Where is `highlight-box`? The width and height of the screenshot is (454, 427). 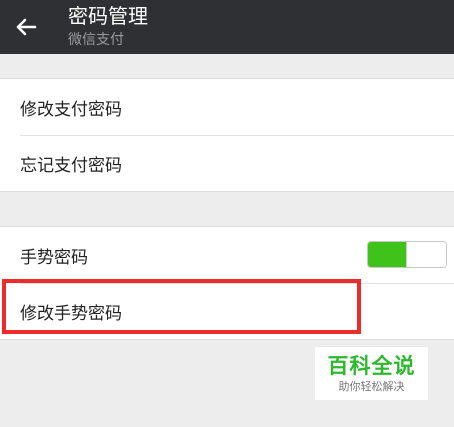
highlight-box is located at coordinates (181, 306).